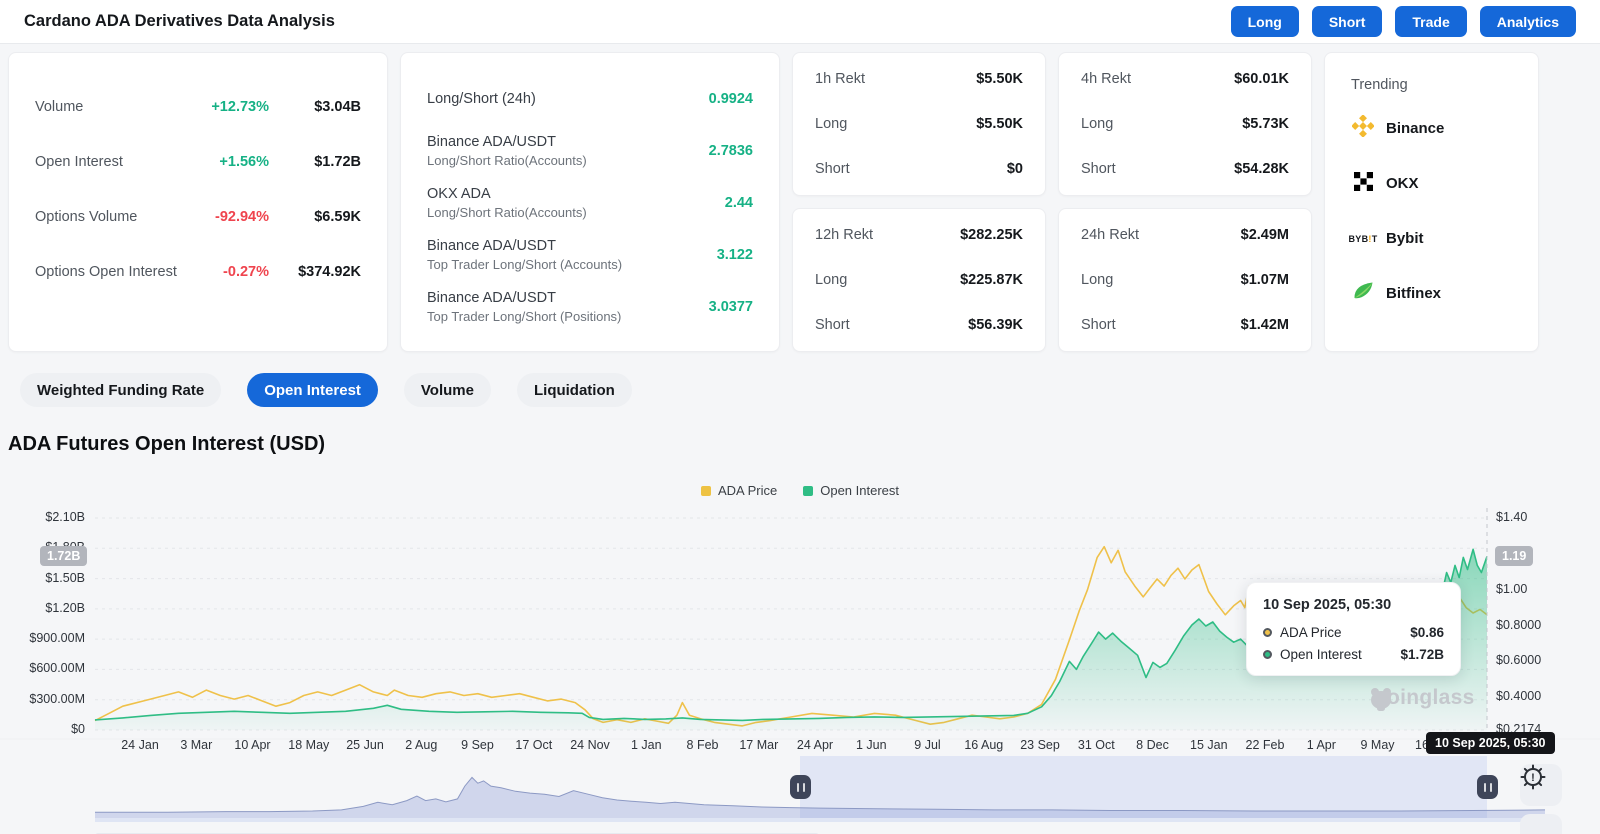  What do you see at coordinates (995, 325) in the screenshot?
I see `rekt-side-value: $56.39K` at bounding box center [995, 325].